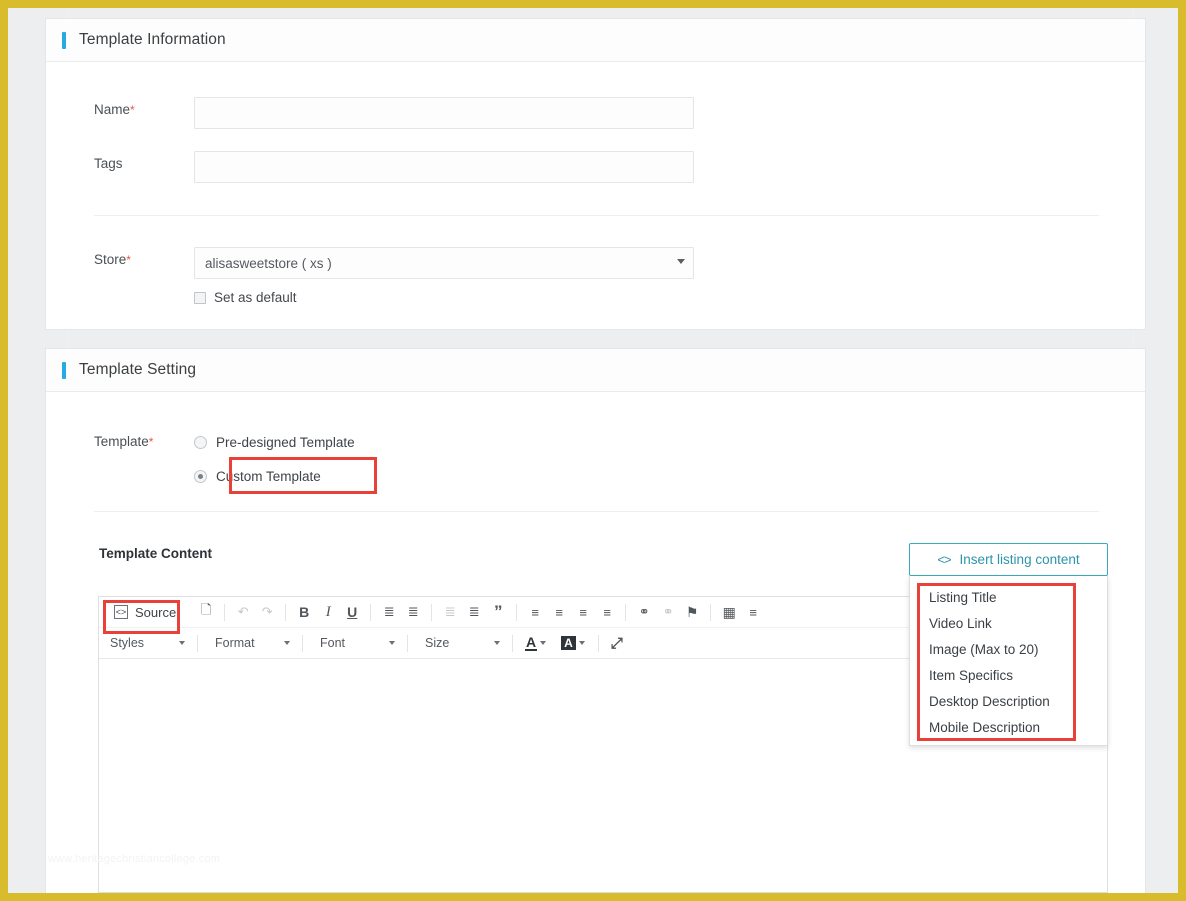  What do you see at coordinates (1008, 624) in the screenshot?
I see `dropdown-item-video-link: Video Link` at bounding box center [1008, 624].